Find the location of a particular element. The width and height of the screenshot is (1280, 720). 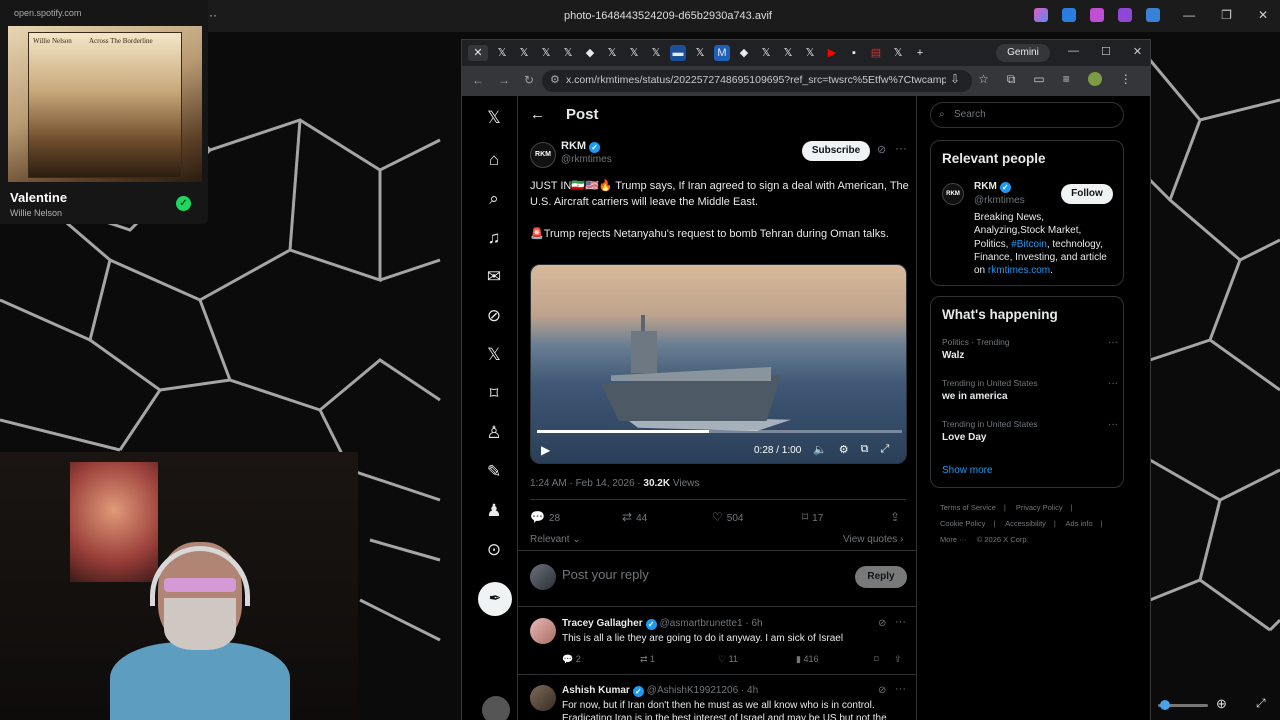

trend-item: Trending in United States Love Day ··· is located at coordinates (1030, 437).